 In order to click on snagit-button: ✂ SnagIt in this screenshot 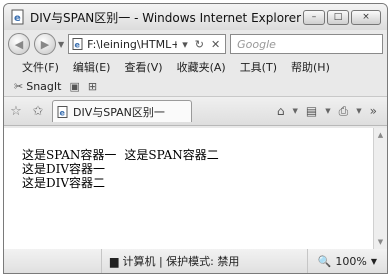, I will do `click(37, 86)`.